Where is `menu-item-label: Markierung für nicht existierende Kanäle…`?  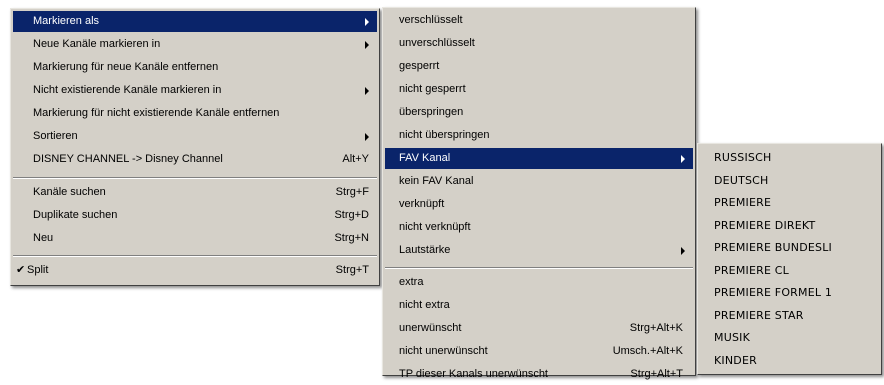 menu-item-label: Markierung für nicht existierende Kanäle… is located at coordinates (156, 113).